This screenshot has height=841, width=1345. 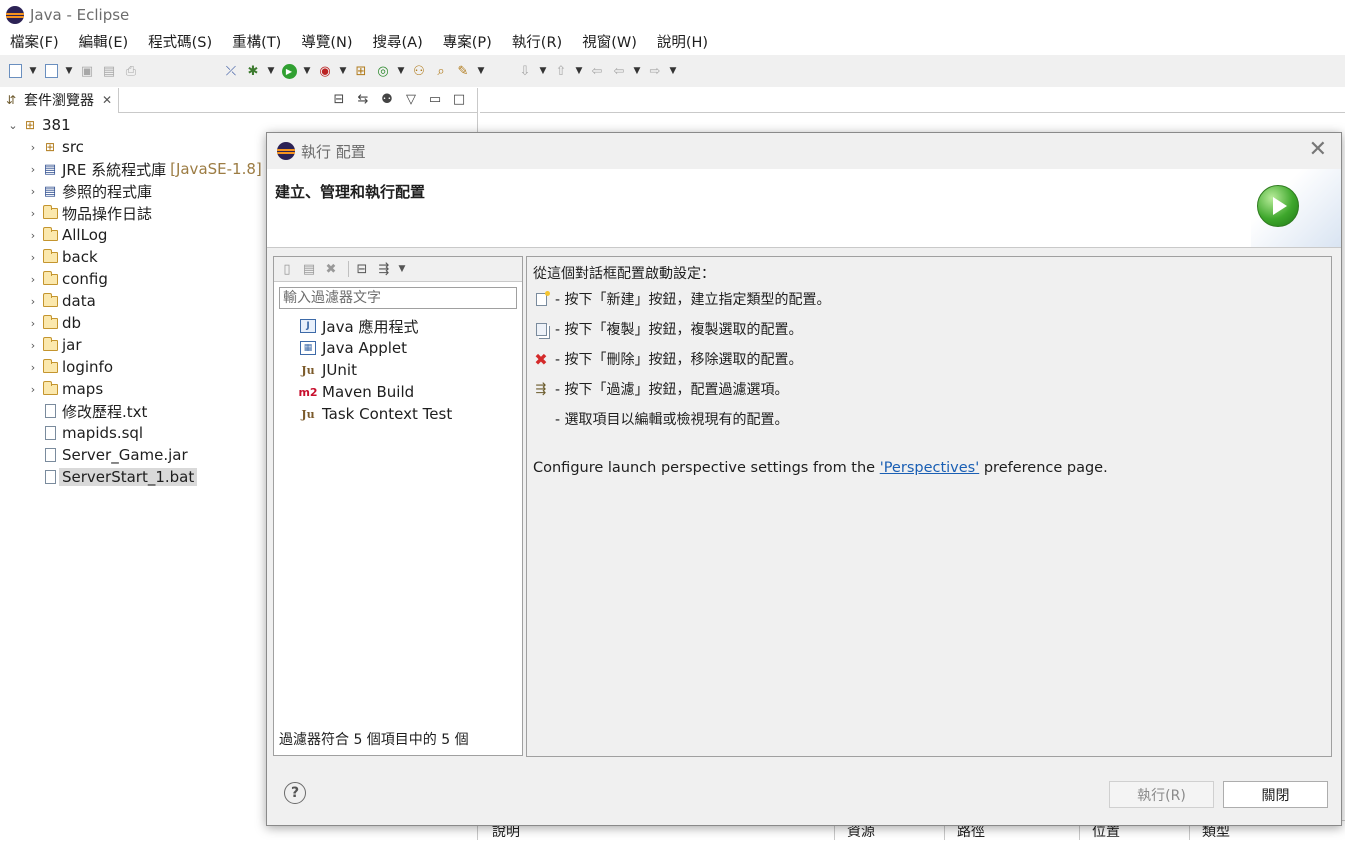 I want to click on save-all-icon: ▤, so click(x=109, y=71).